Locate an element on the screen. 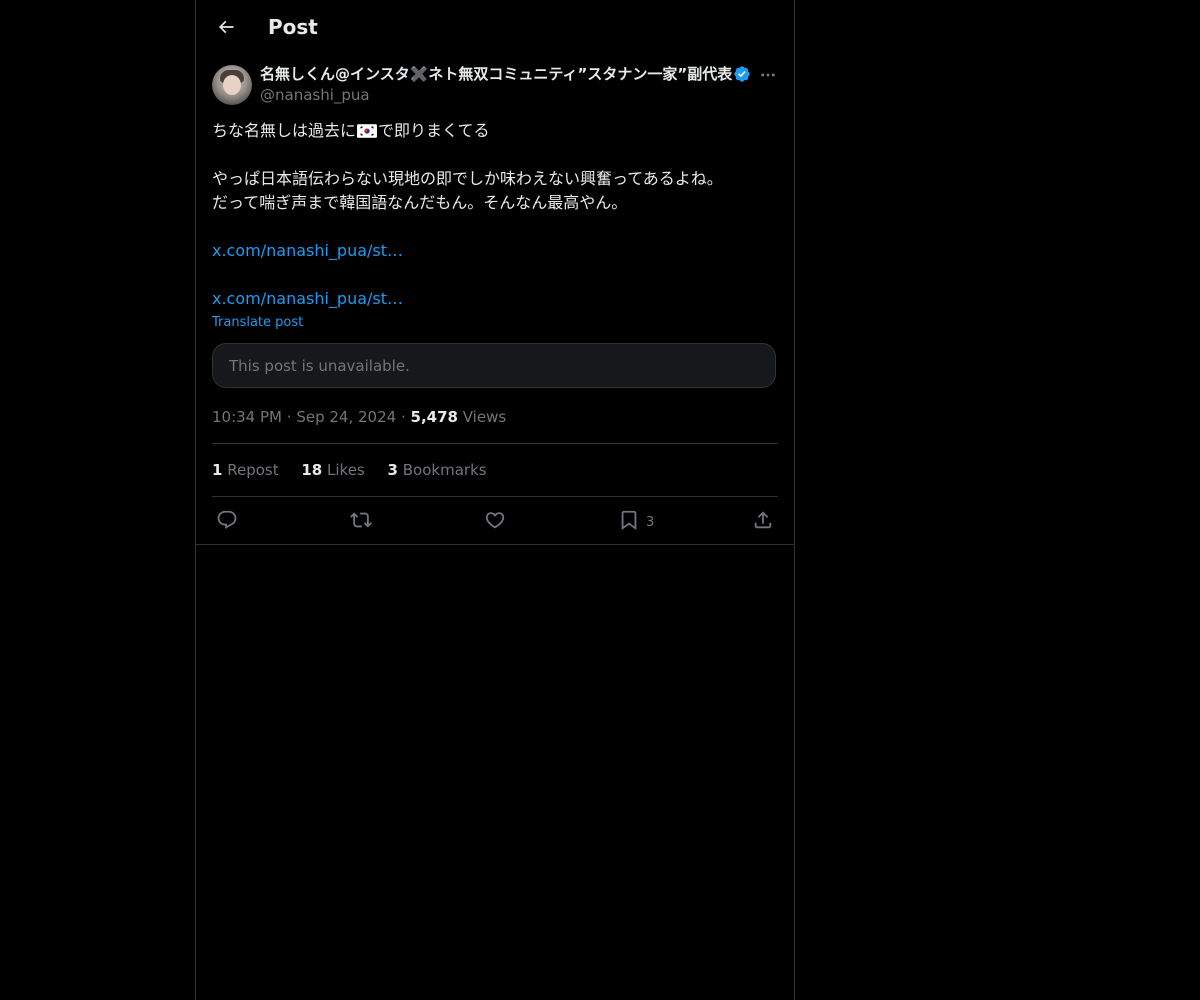  bookmark-count: 3 is located at coordinates (650, 522).